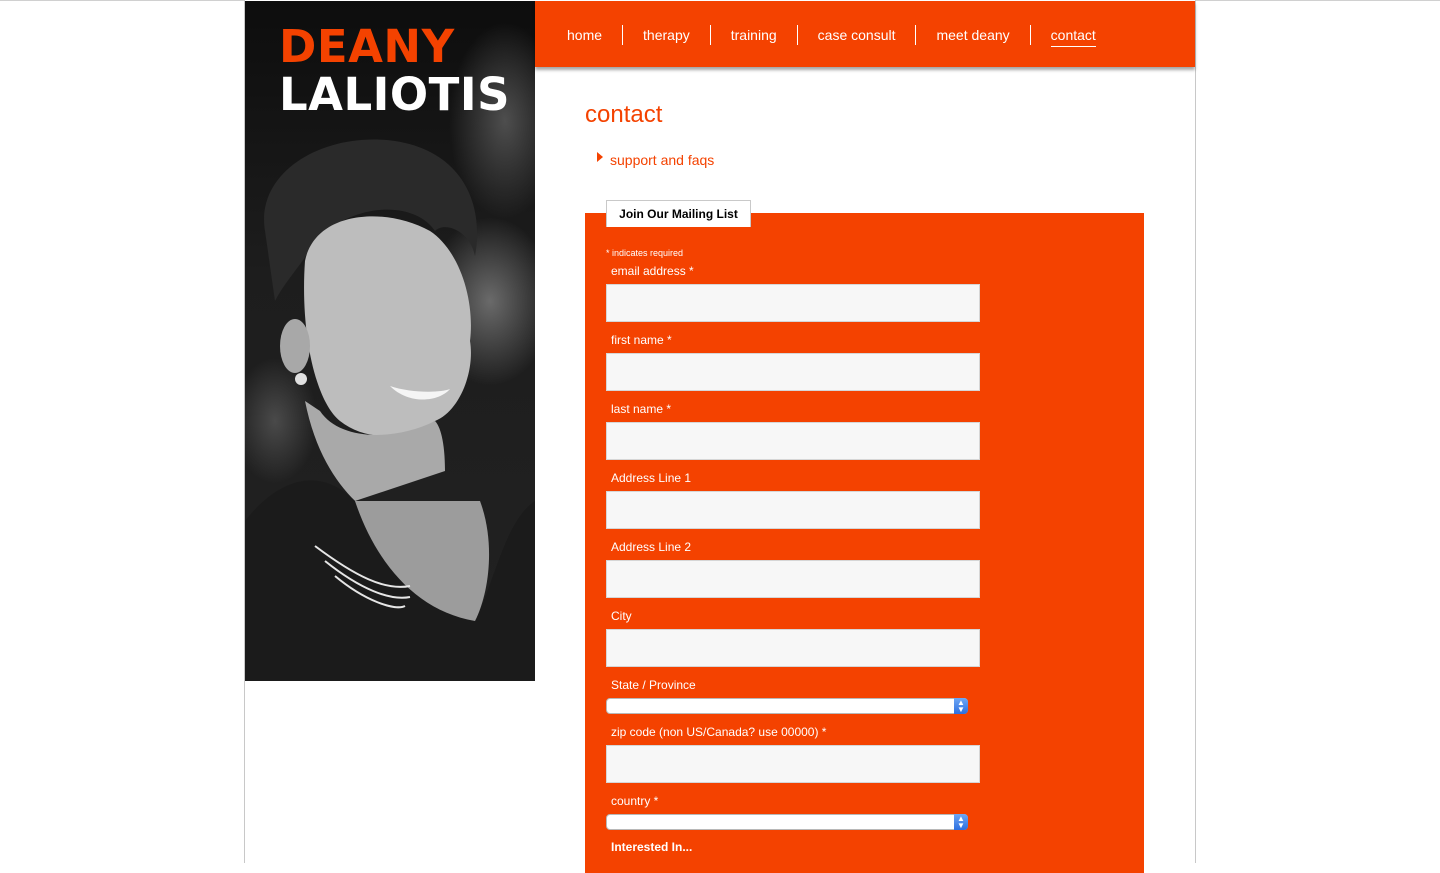 The image size is (1440, 873). What do you see at coordinates (793, 648) in the screenshot?
I see `city-field` at bounding box center [793, 648].